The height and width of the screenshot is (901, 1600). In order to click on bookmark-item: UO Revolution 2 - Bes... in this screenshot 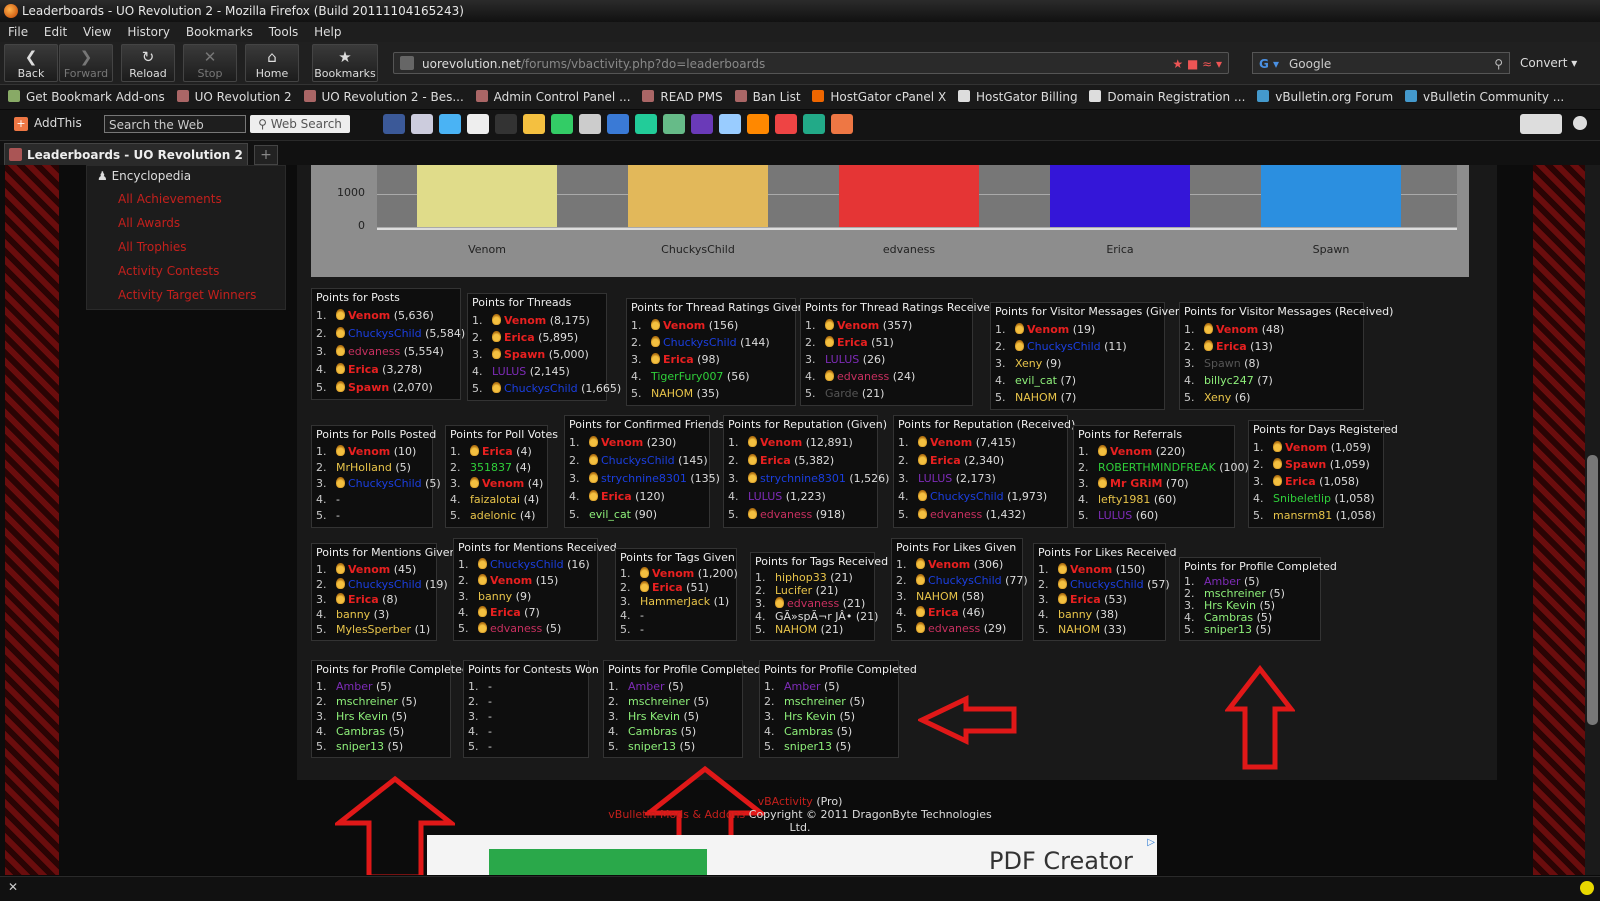, I will do `click(383, 97)`.